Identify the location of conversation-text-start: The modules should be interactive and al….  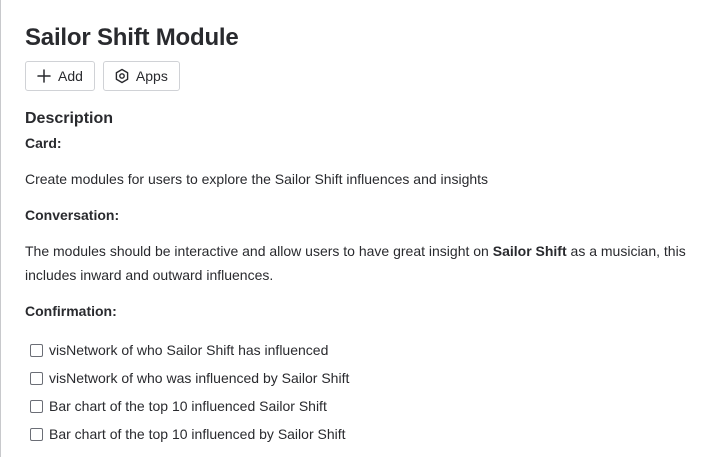
(259, 251).